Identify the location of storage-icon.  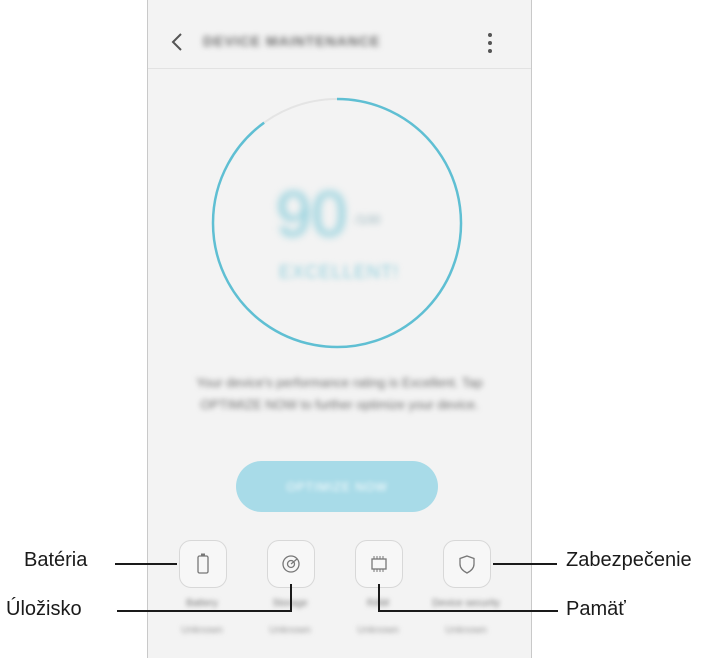
(291, 564).